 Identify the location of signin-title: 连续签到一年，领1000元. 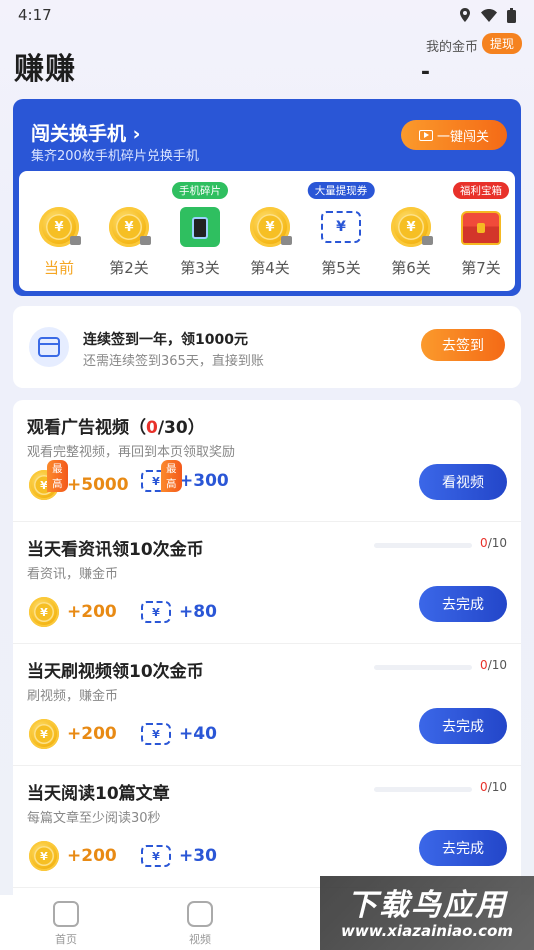
(165, 340).